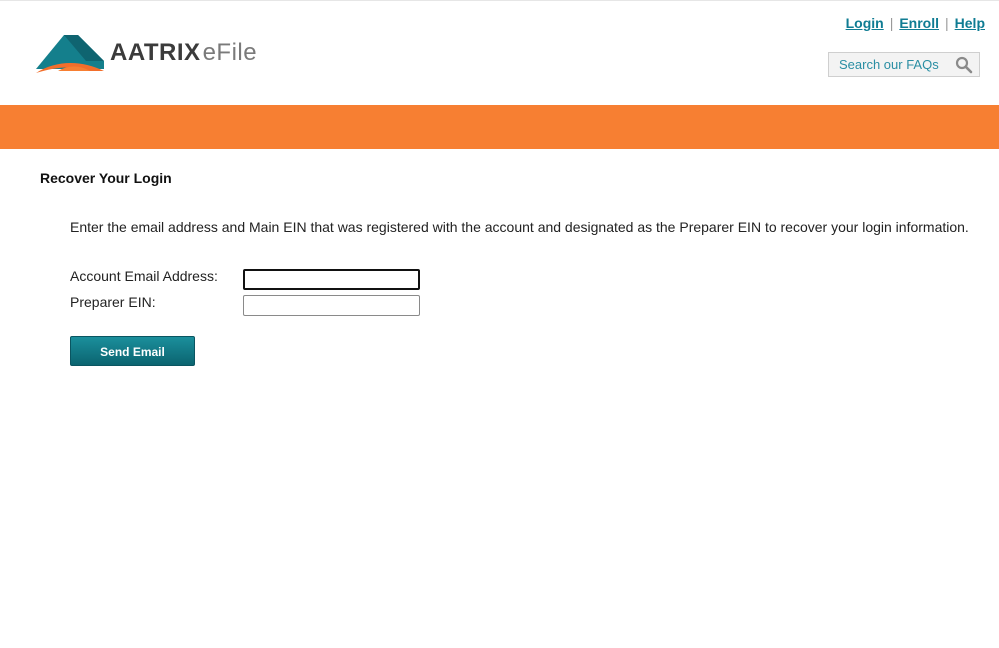  I want to click on aatrix-efile-logo: AATRIXeFile, so click(154, 53).